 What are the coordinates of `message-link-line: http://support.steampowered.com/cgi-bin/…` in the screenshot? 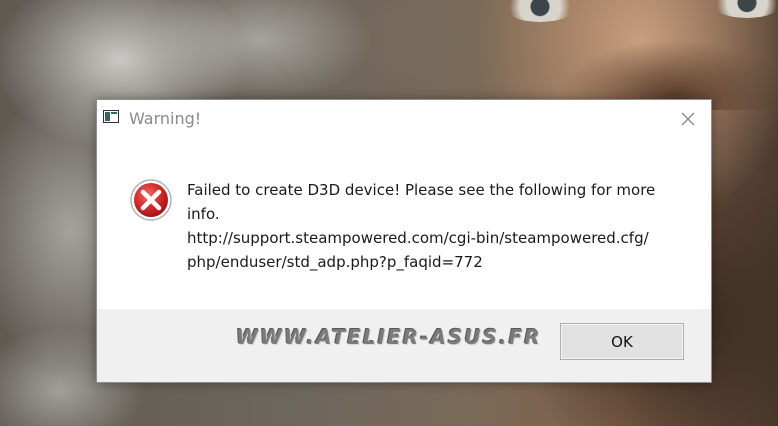 It's located at (418, 238).